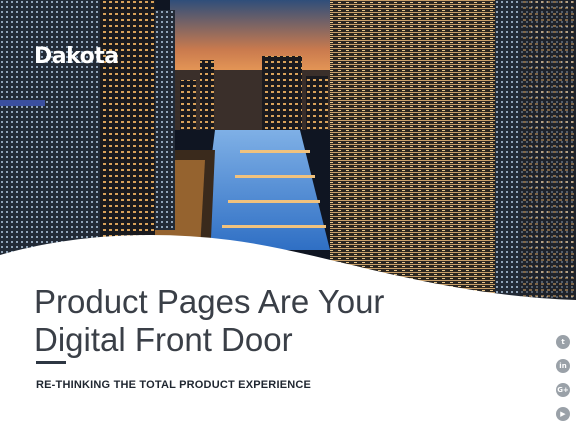 This screenshot has height=446, width=576. I want to click on headline-line-2: Digital Front Door, so click(163, 339).